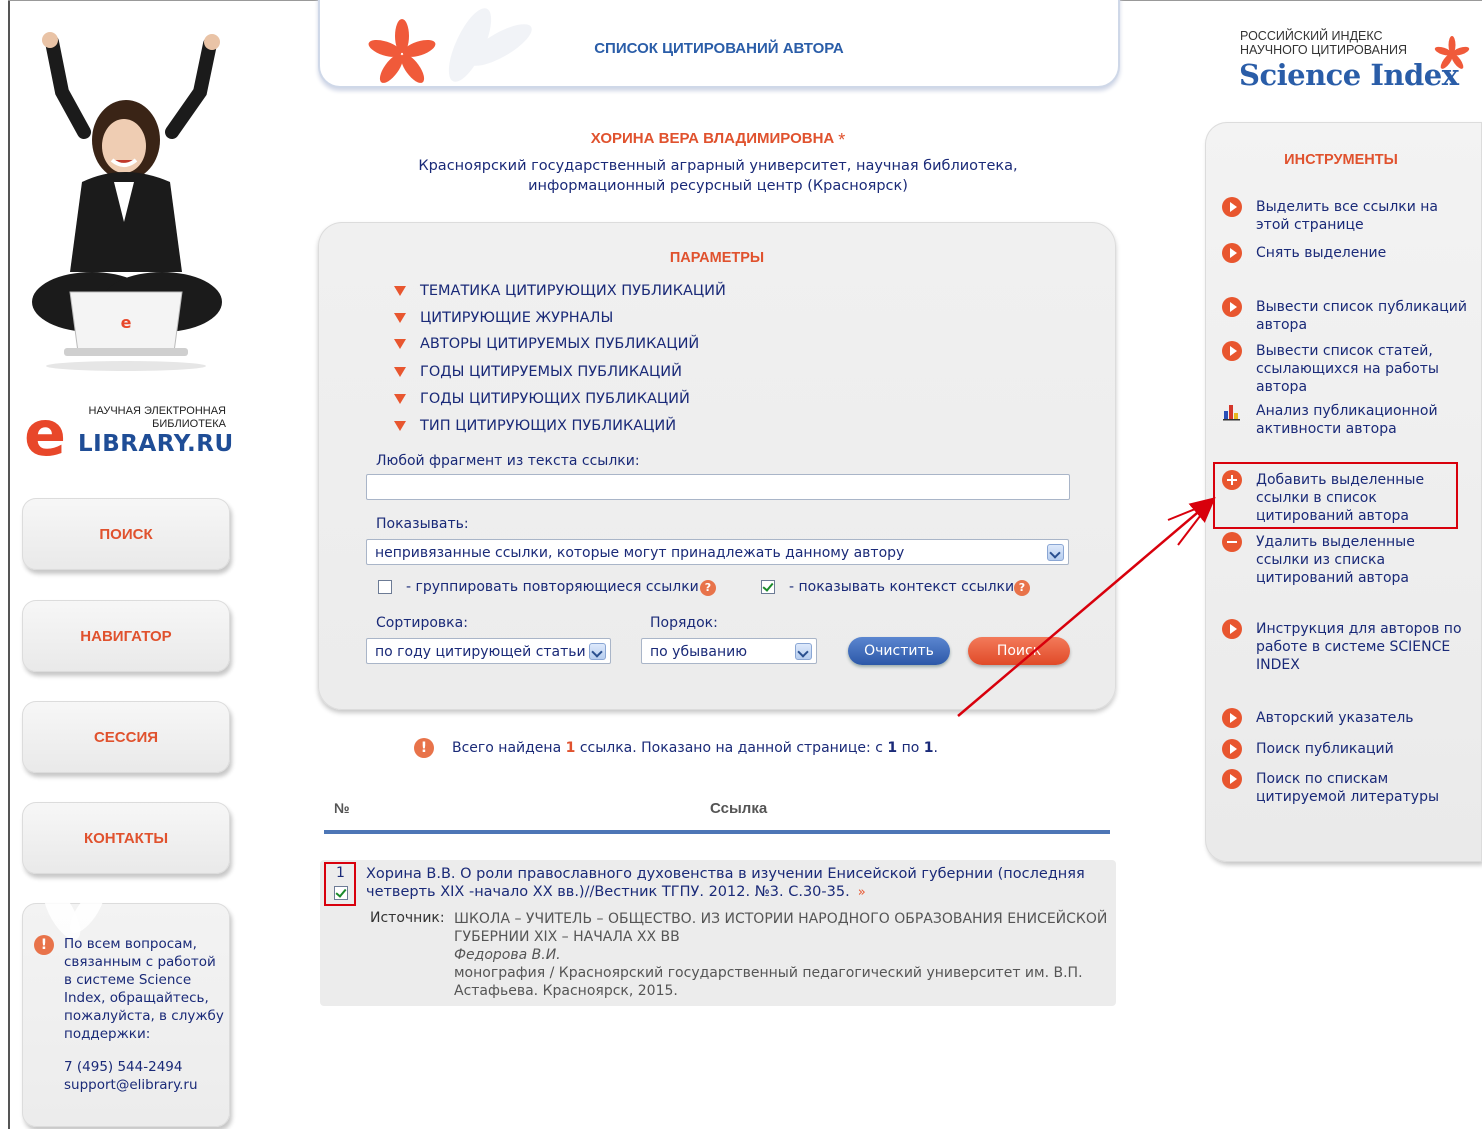 The image size is (1482, 1129). I want to click on order-select: по убыванию, so click(729, 651).